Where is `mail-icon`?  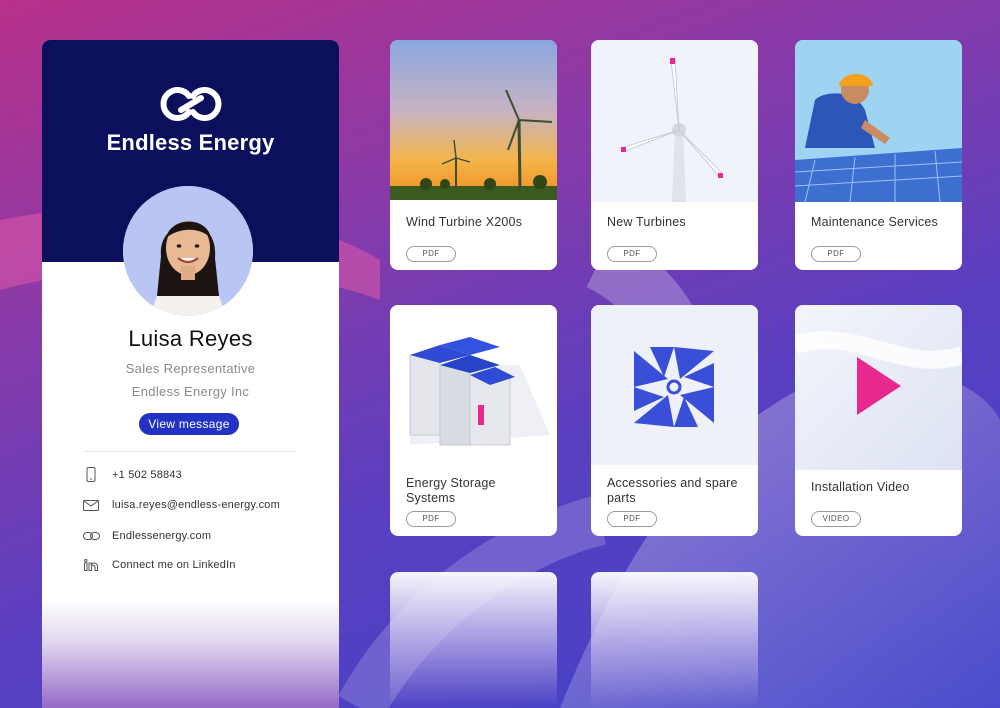 mail-icon is located at coordinates (91, 505).